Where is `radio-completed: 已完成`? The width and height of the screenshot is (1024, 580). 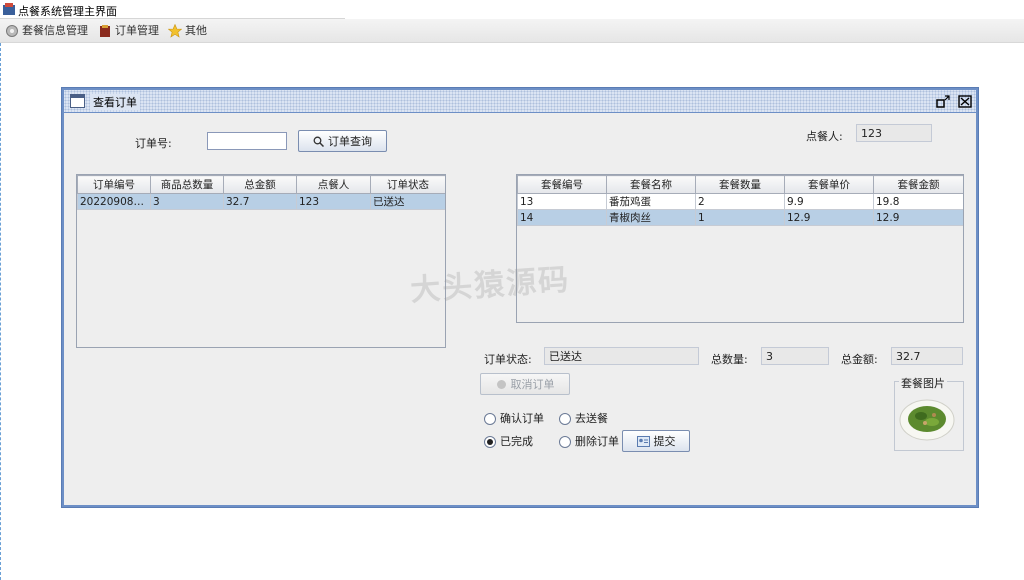 radio-completed: 已完成 is located at coordinates (508, 442).